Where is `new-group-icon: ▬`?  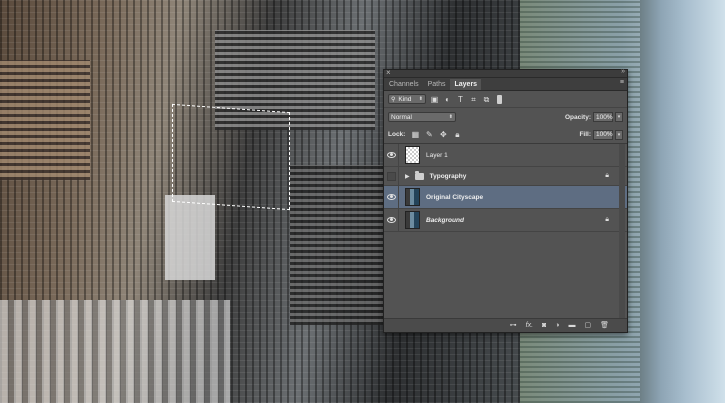
new-group-icon: ▬ is located at coordinates (571, 326).